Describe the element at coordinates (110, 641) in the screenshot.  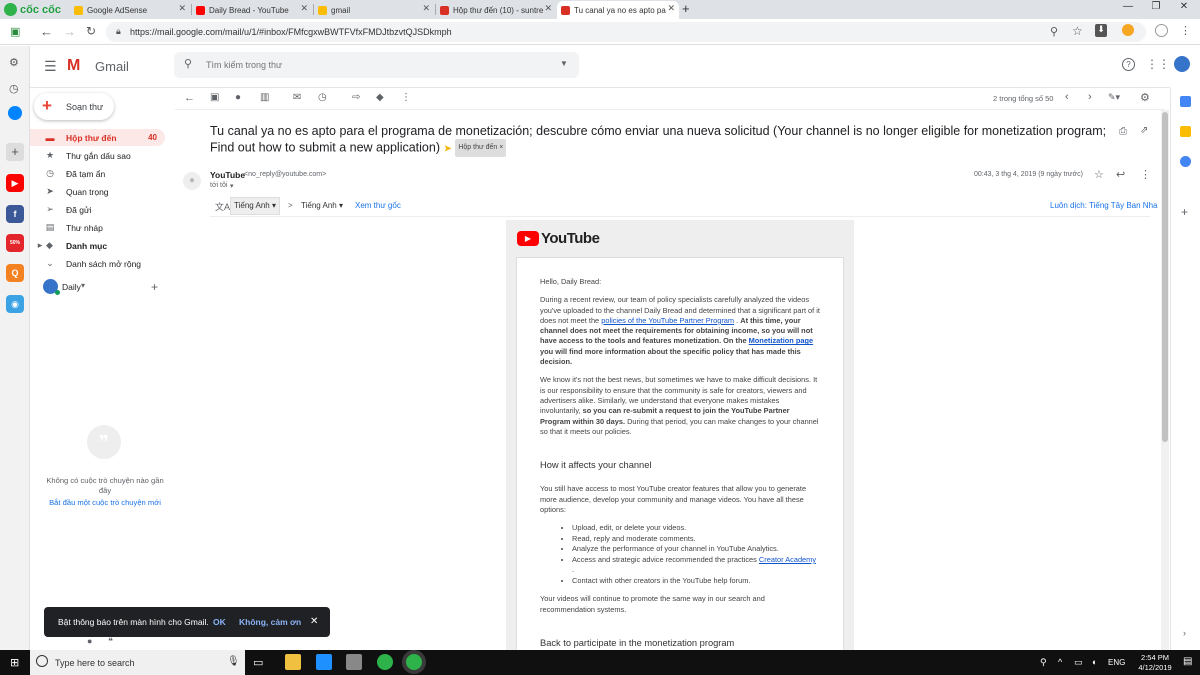
I see `hangouts-quote-icon: ❝` at that location.